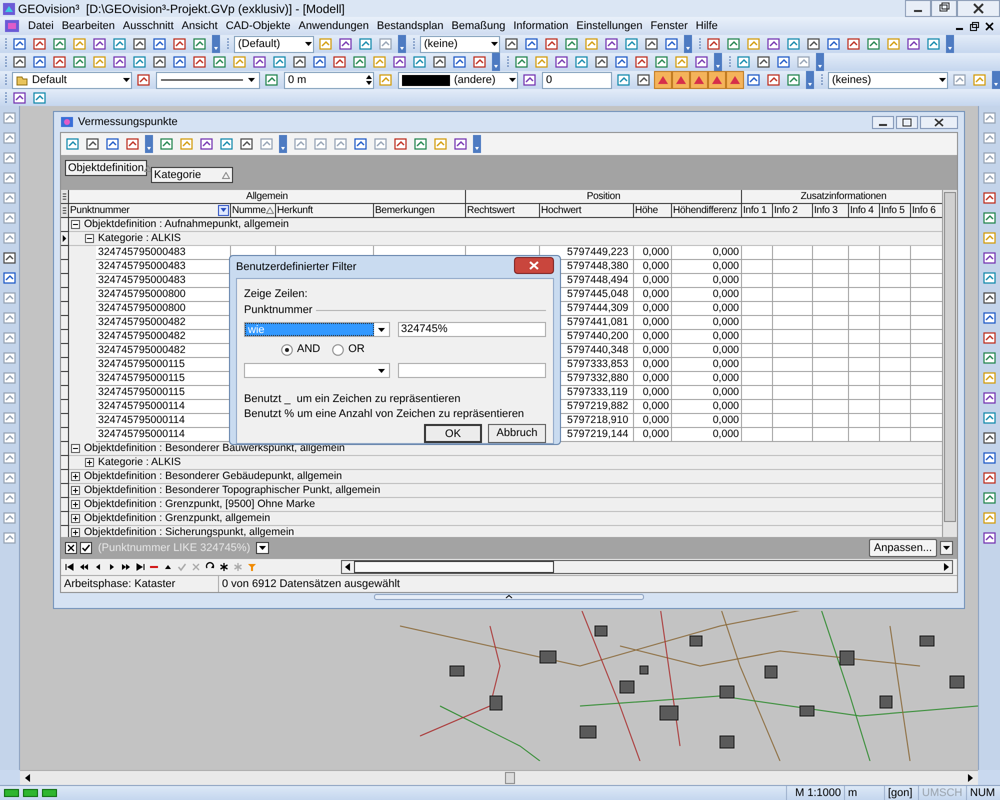  Describe the element at coordinates (587, 211) in the screenshot. I see `column-header: Hochwert` at that location.